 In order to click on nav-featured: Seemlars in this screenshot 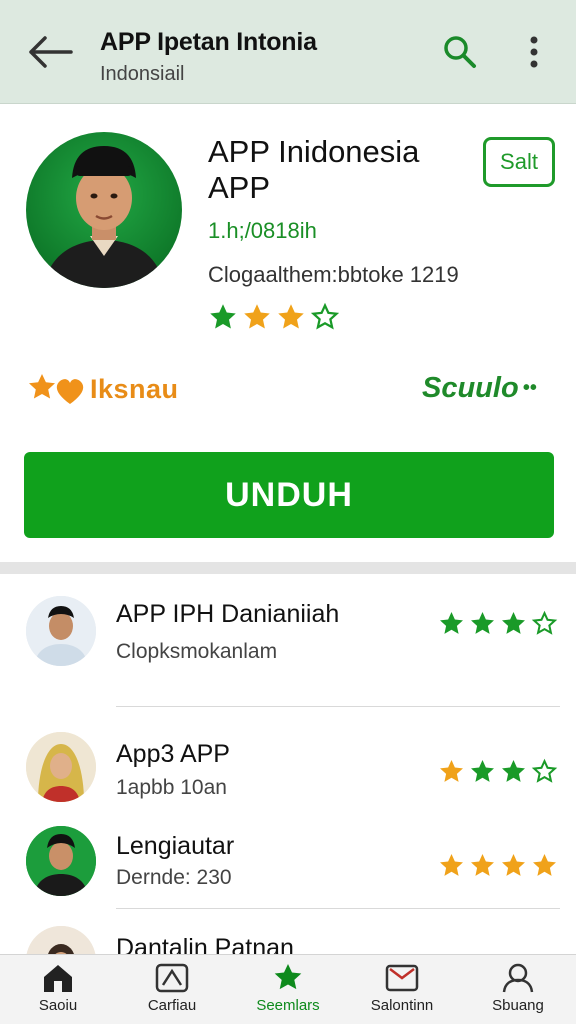, I will do `click(288, 993)`.